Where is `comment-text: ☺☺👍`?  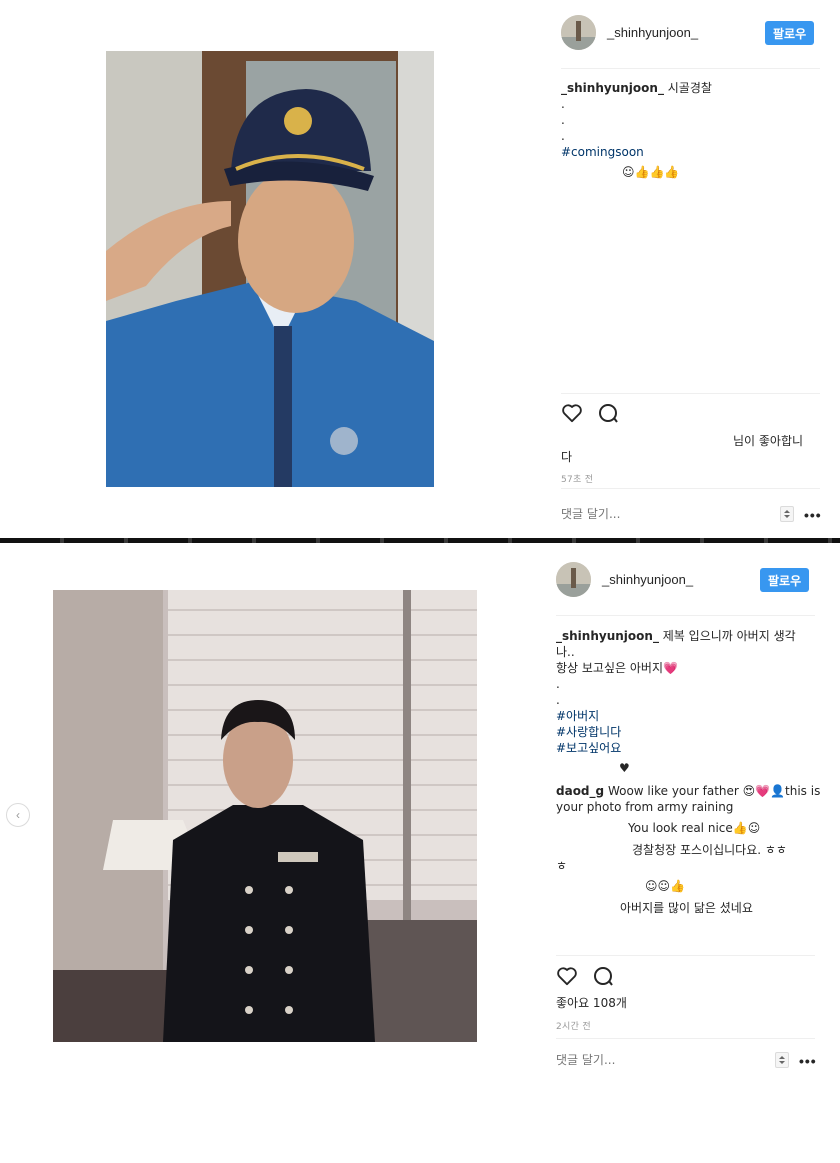 comment-text: ☺☺👍 is located at coordinates (665, 886).